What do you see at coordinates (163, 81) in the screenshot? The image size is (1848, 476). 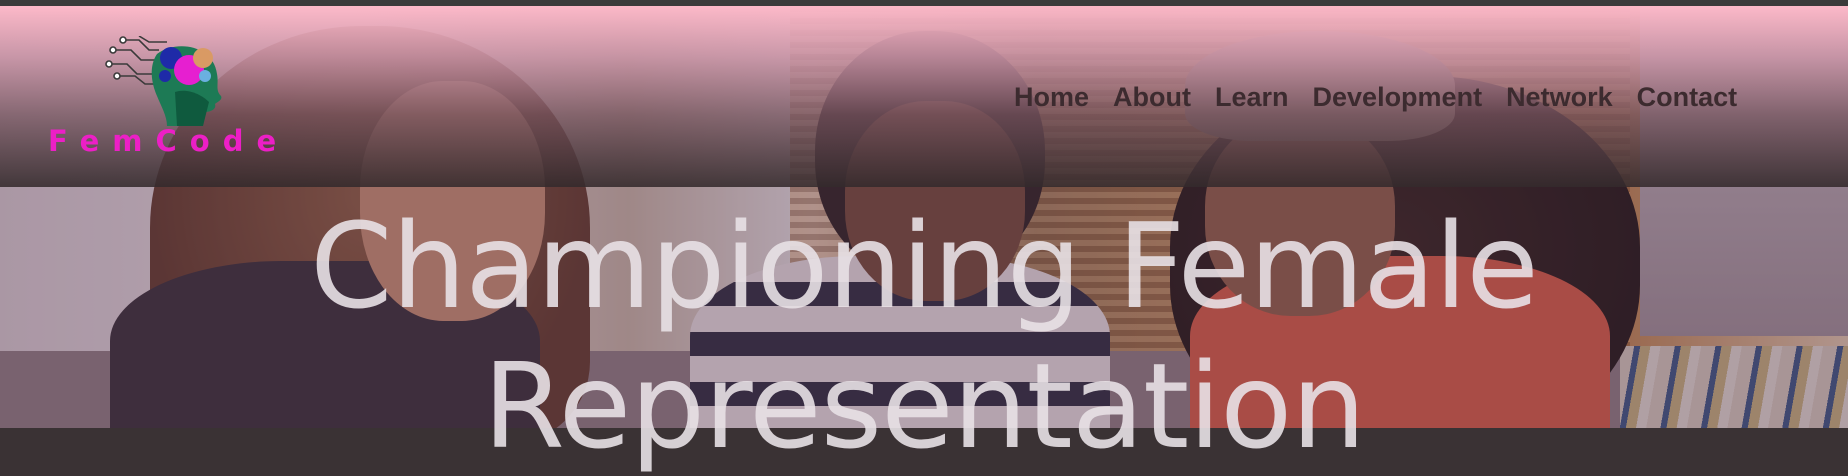 I see `circuit-head-icon` at bounding box center [163, 81].